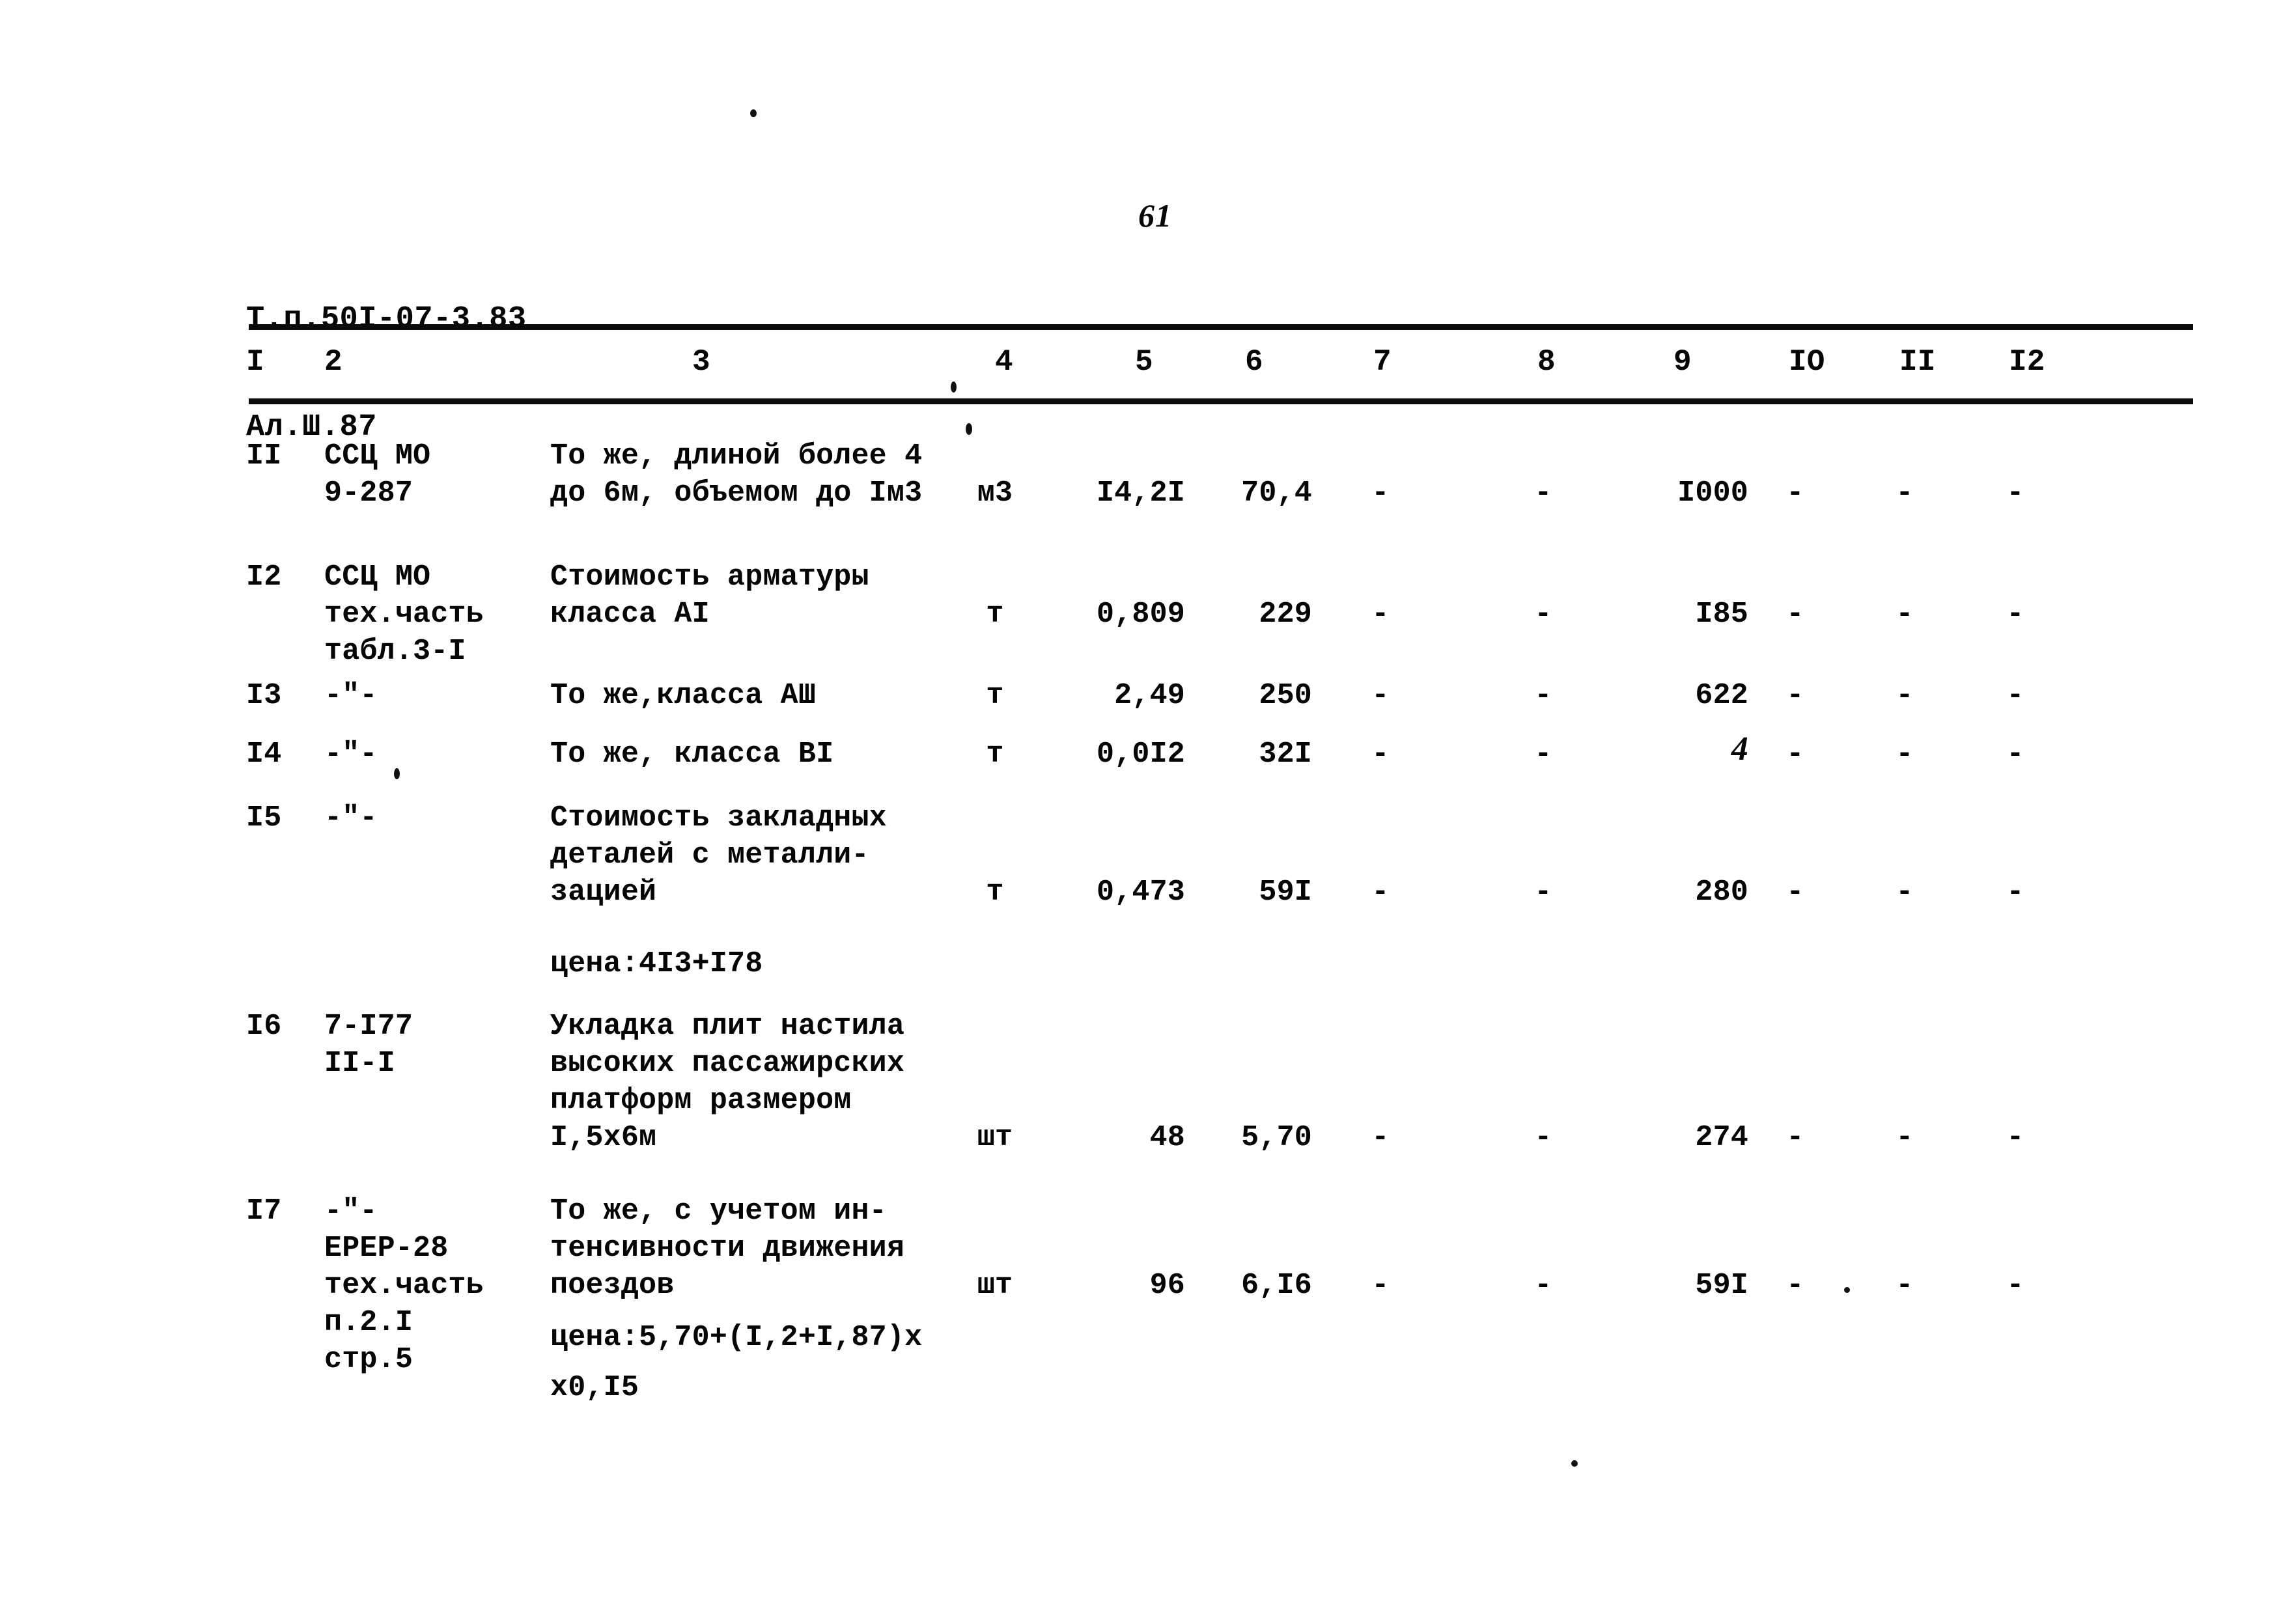 The width and height of the screenshot is (2296, 1608). Describe the element at coordinates (1722, 1285) in the screenshot. I see `row-total: 59I` at that location.